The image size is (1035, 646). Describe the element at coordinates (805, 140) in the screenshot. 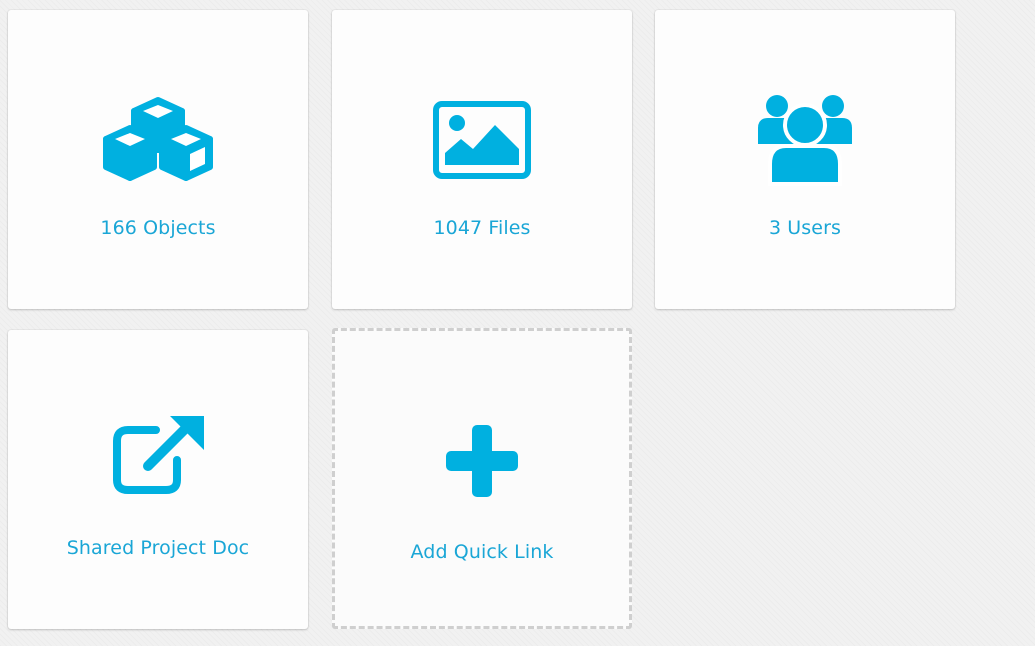

I see `users-icon` at that location.